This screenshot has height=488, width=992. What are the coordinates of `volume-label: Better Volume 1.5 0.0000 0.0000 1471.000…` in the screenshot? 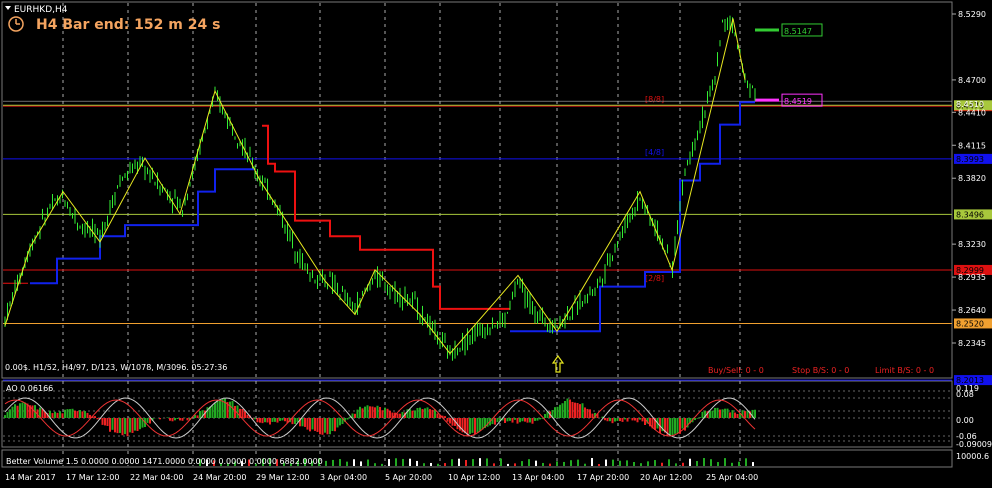 It's located at (164, 461).